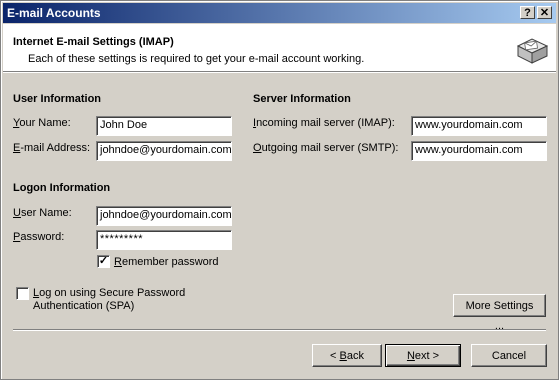  I want to click on your-name-input: John Doe, so click(164, 126).